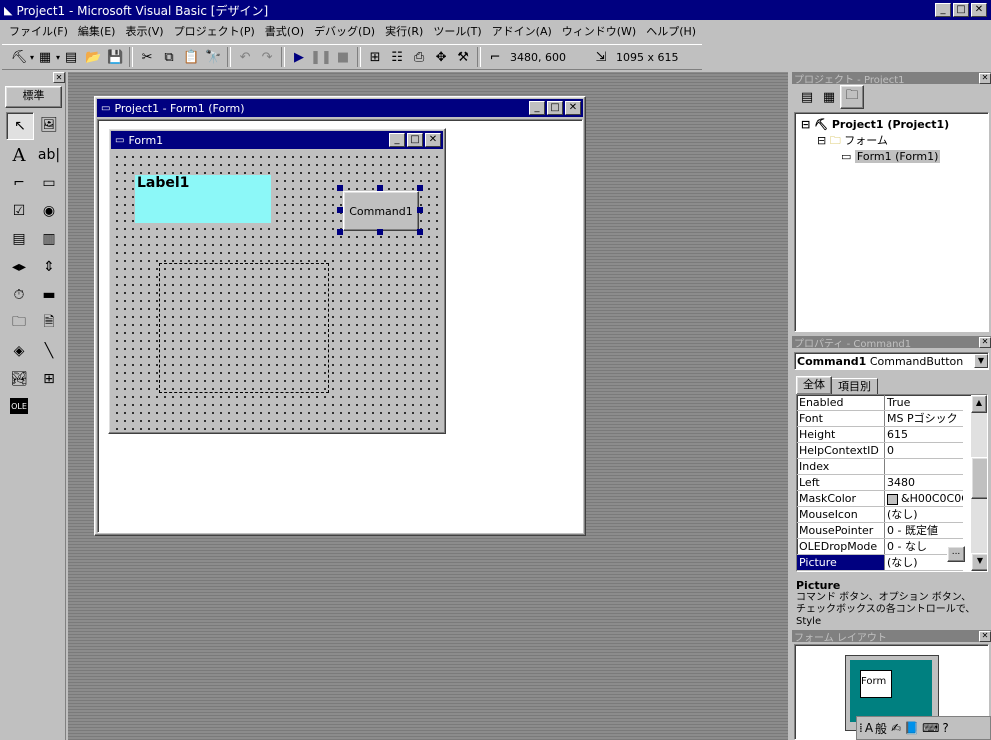  What do you see at coordinates (284, 32) in the screenshot?
I see `menu-item-4: 書式(O)` at bounding box center [284, 32].